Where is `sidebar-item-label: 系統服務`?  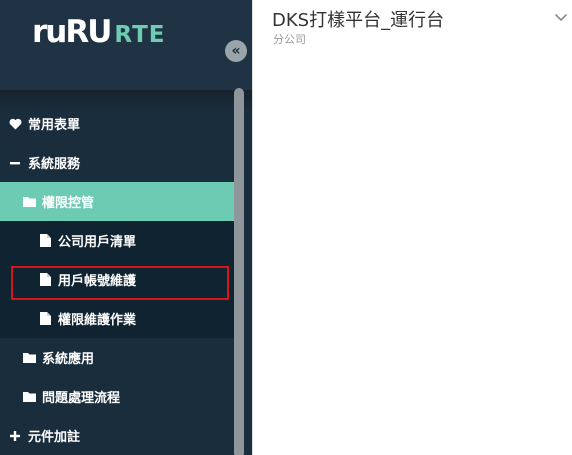 sidebar-item-label: 系統服務 is located at coordinates (54, 164).